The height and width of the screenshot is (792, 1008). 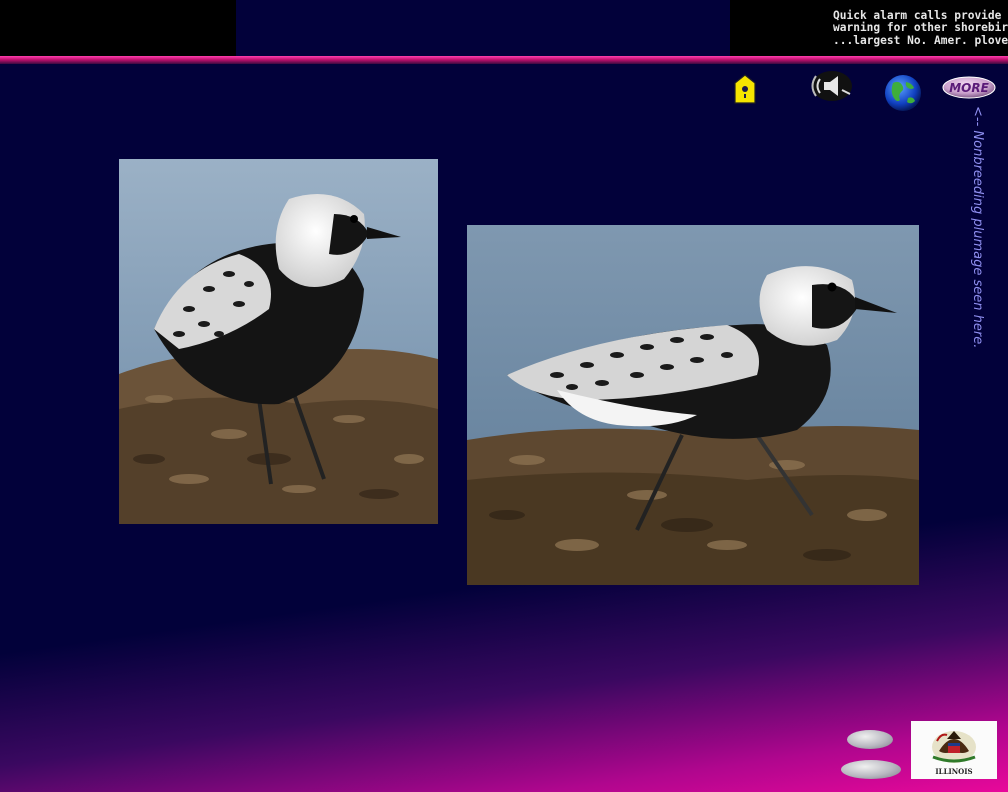 What do you see at coordinates (278, 341) in the screenshot?
I see `plover-standing-photo` at bounding box center [278, 341].